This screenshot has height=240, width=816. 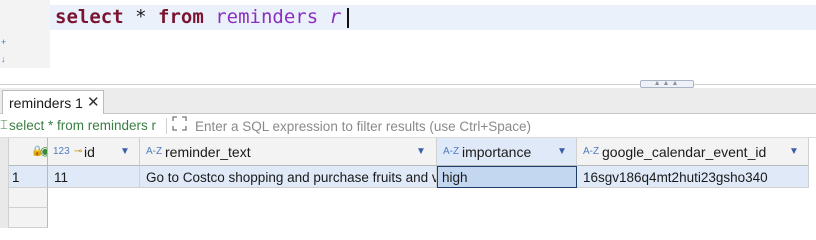 I want to click on table-cell-importance: high, so click(x=507, y=177).